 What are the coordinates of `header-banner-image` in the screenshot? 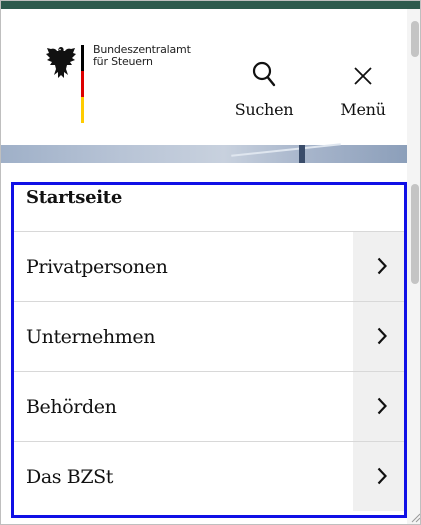 It's located at (204, 153).